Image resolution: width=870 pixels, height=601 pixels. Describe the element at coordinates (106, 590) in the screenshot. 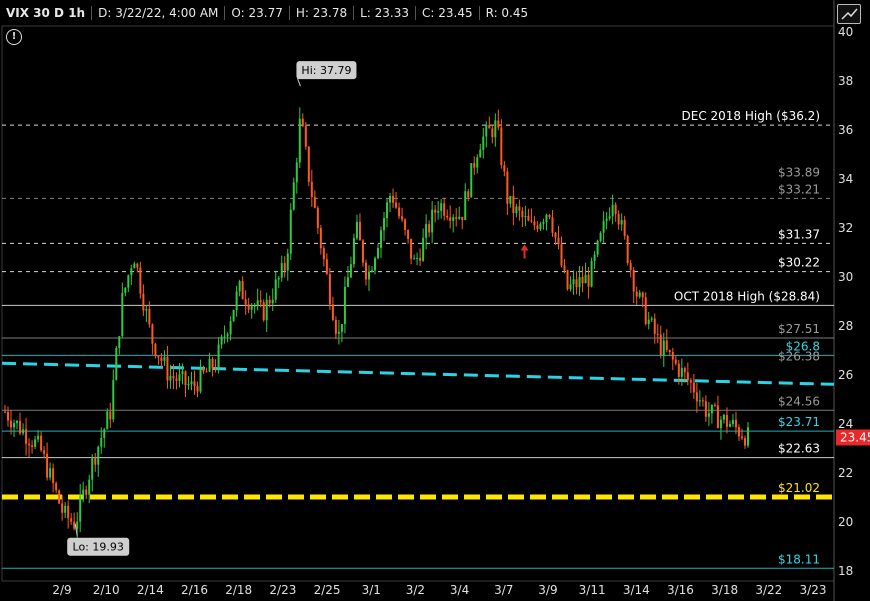

I see `x-tick-label: 2/10` at that location.